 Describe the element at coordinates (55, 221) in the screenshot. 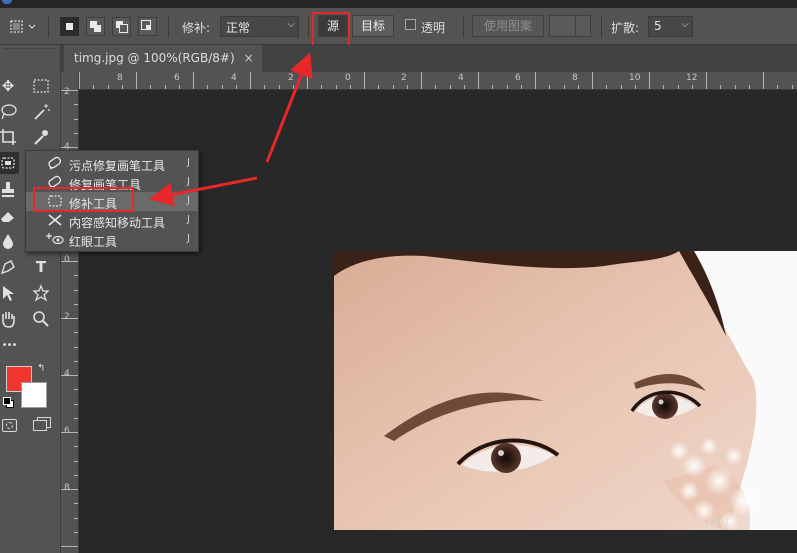

I see `content-aware-move-icon` at that location.